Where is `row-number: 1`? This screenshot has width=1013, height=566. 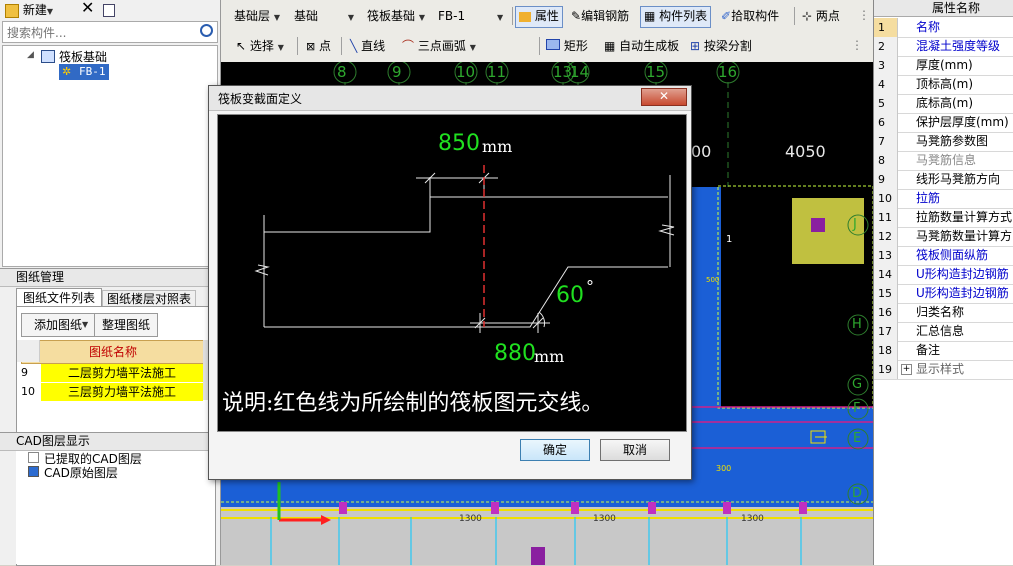 row-number: 1 is located at coordinates (886, 27).